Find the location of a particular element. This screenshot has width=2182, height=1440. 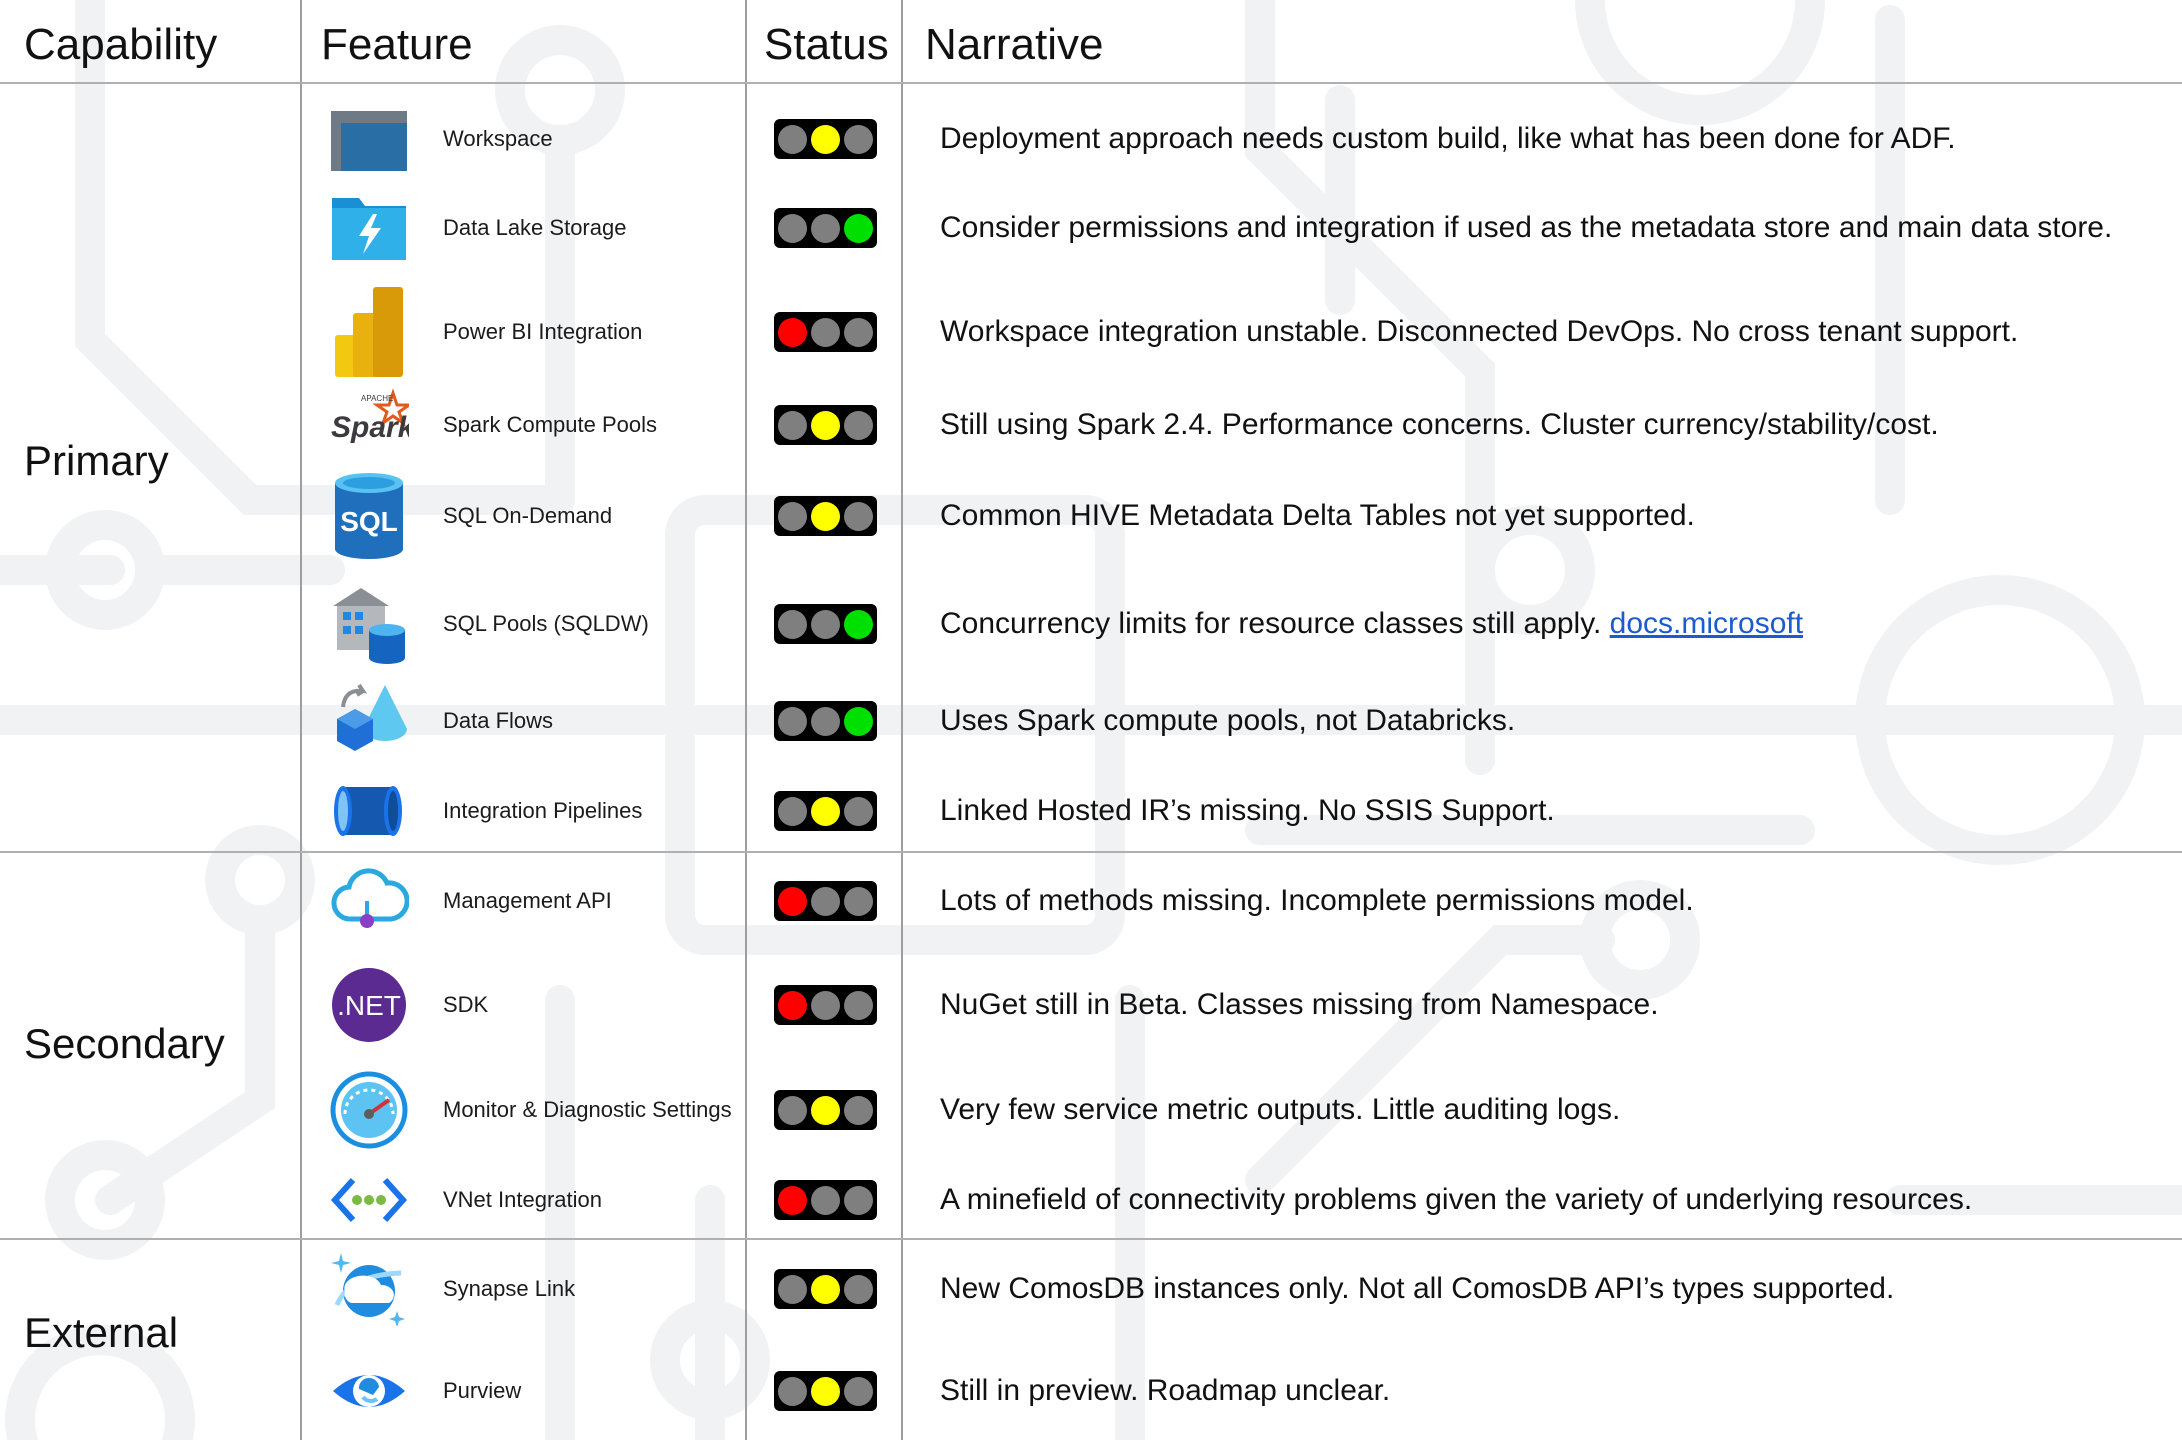

dotnet-icon: .NET is located at coordinates (369, 1005).